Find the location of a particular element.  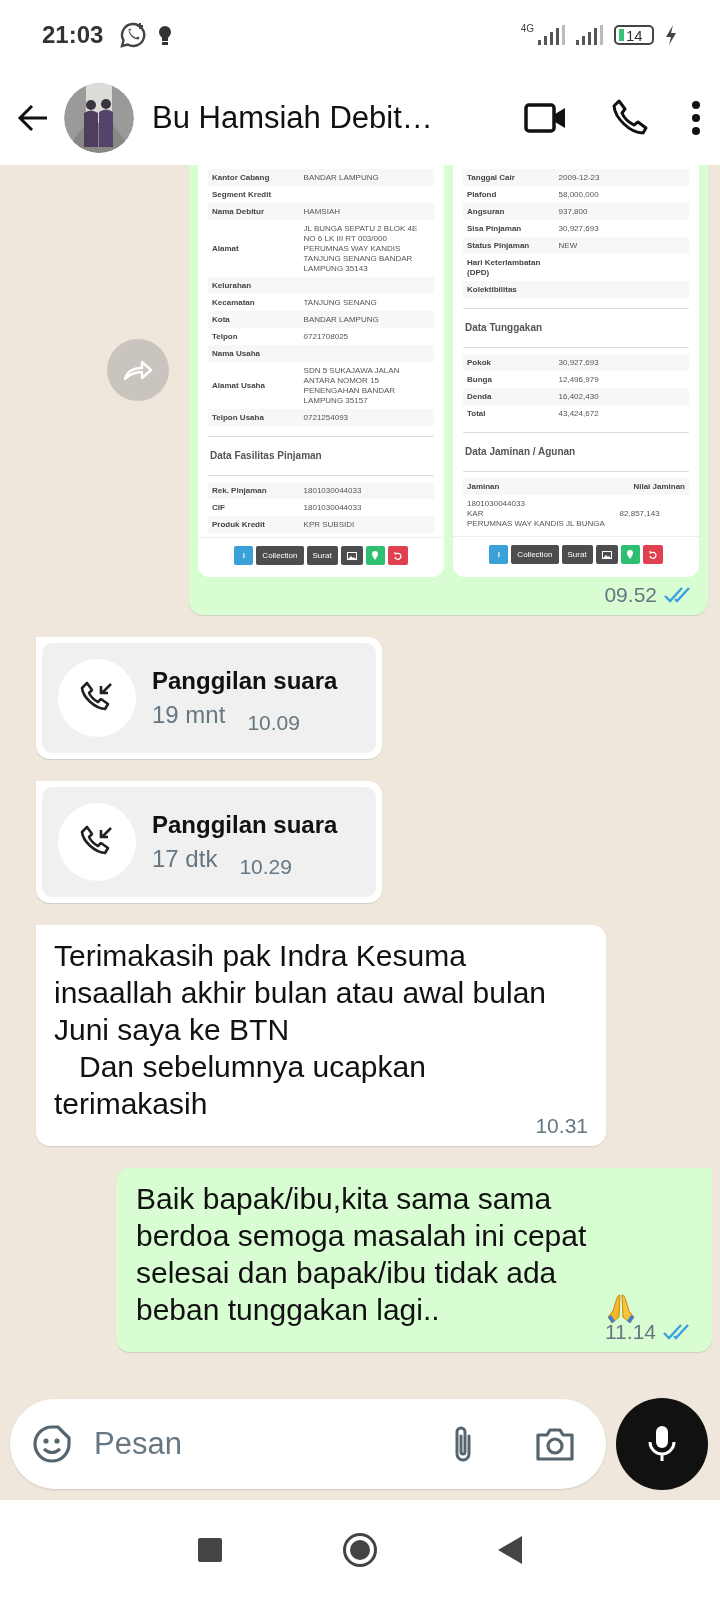

status-time: 21:03 is located at coordinates (73, 35).